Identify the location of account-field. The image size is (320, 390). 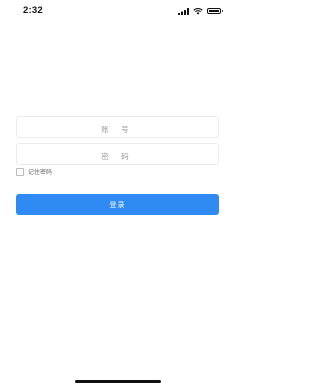
(117, 128).